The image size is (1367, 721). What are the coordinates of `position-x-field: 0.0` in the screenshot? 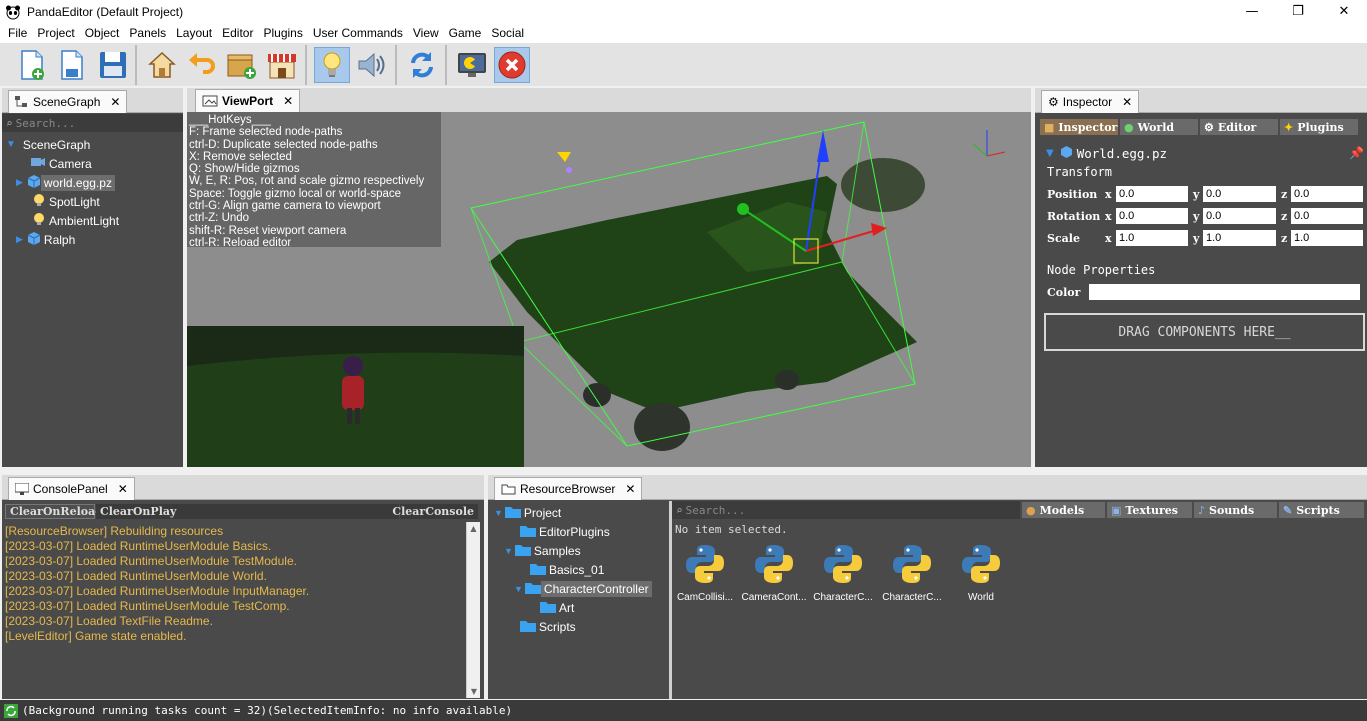 It's located at (1152, 194).